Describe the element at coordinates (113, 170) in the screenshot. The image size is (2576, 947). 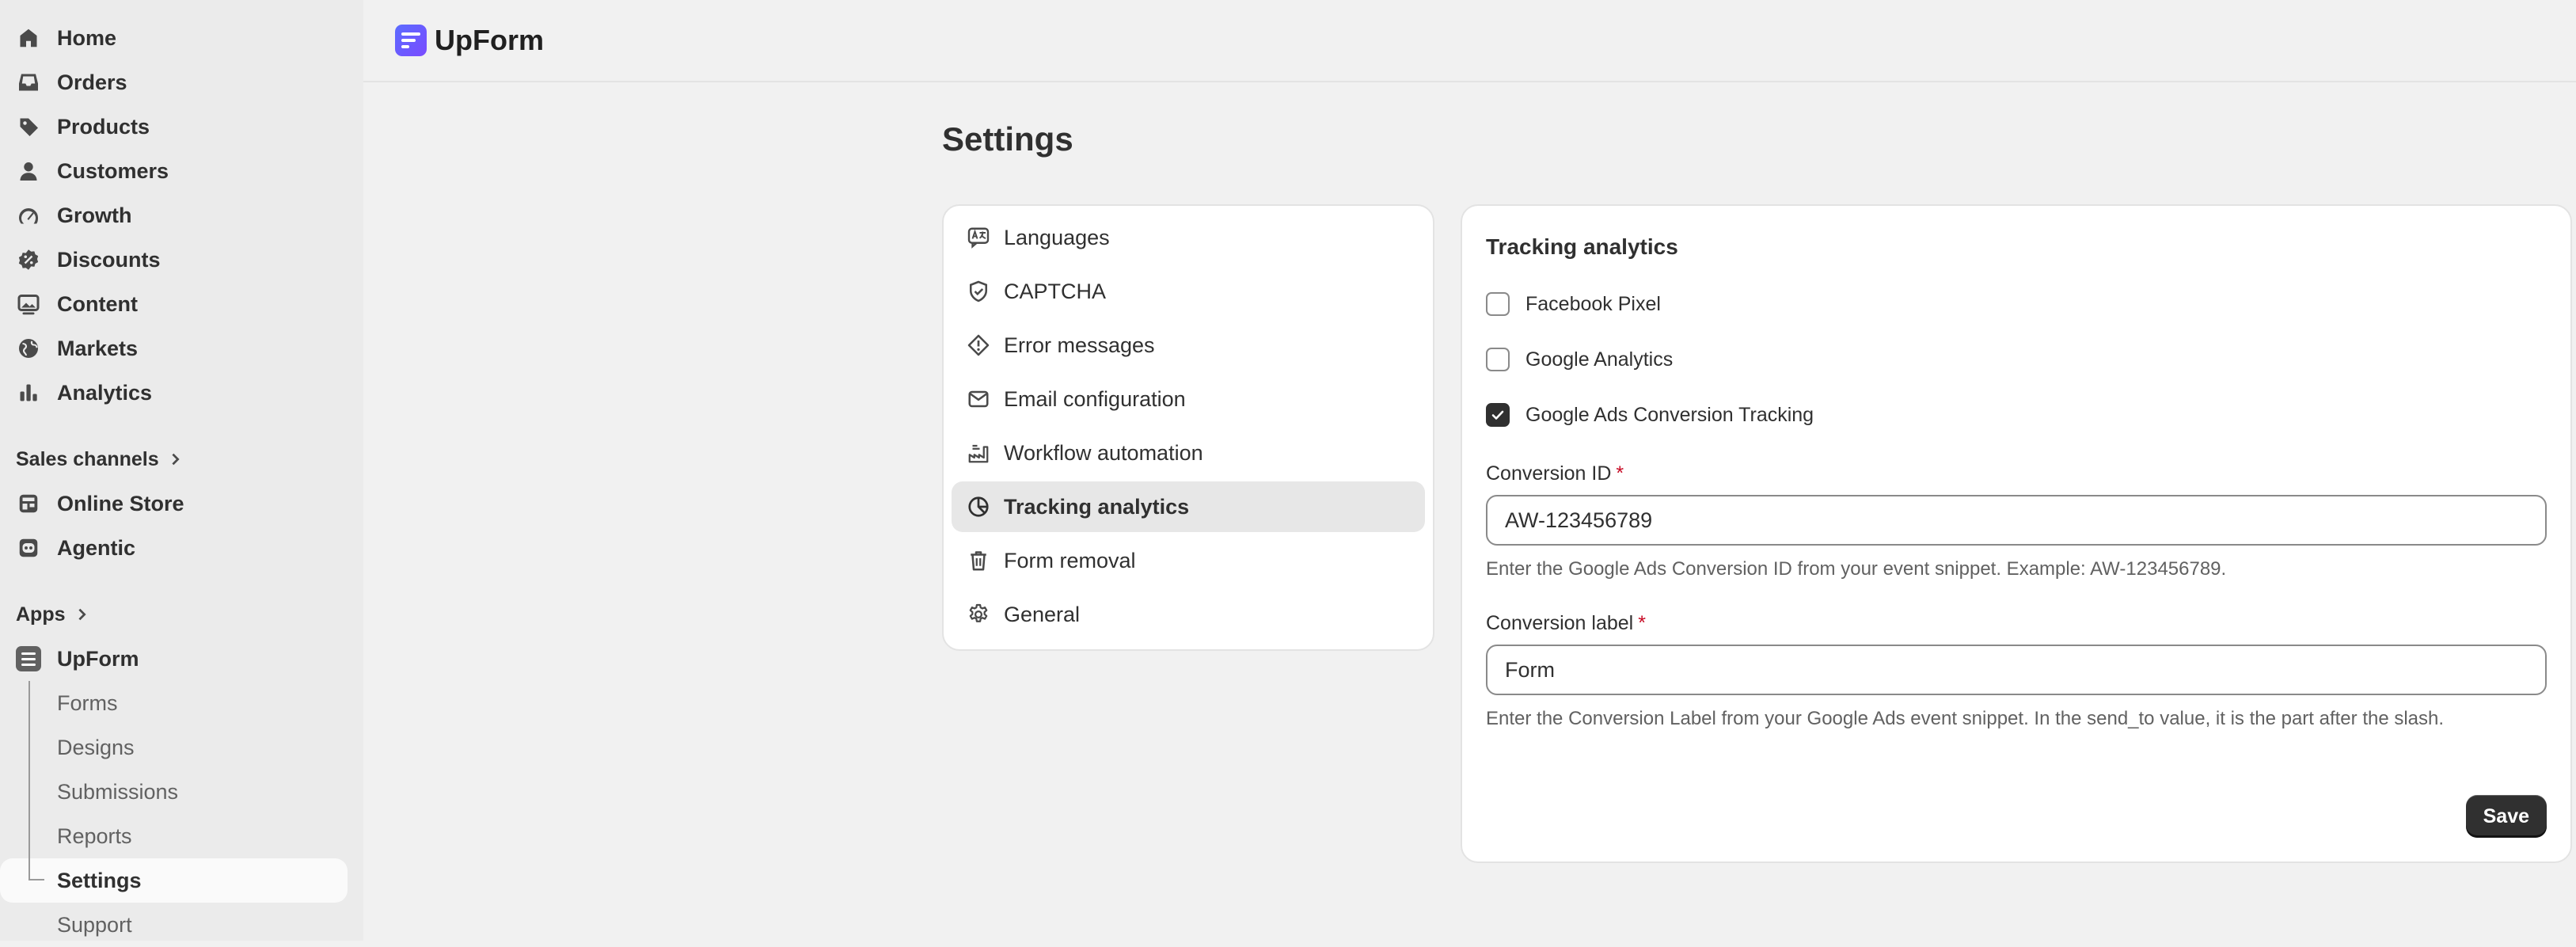
I see `sidebar-item-label: Customers` at that location.